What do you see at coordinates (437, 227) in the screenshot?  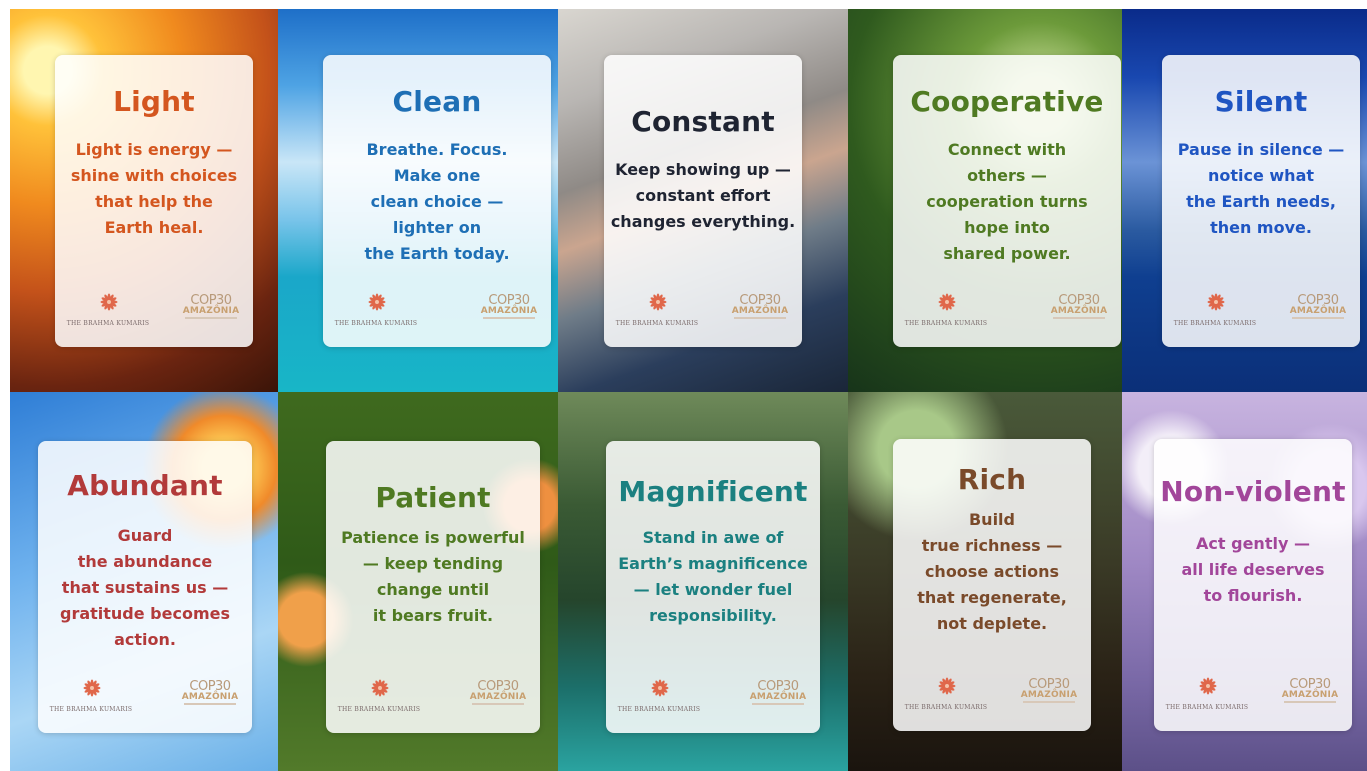 I see `message-line: lighter on` at bounding box center [437, 227].